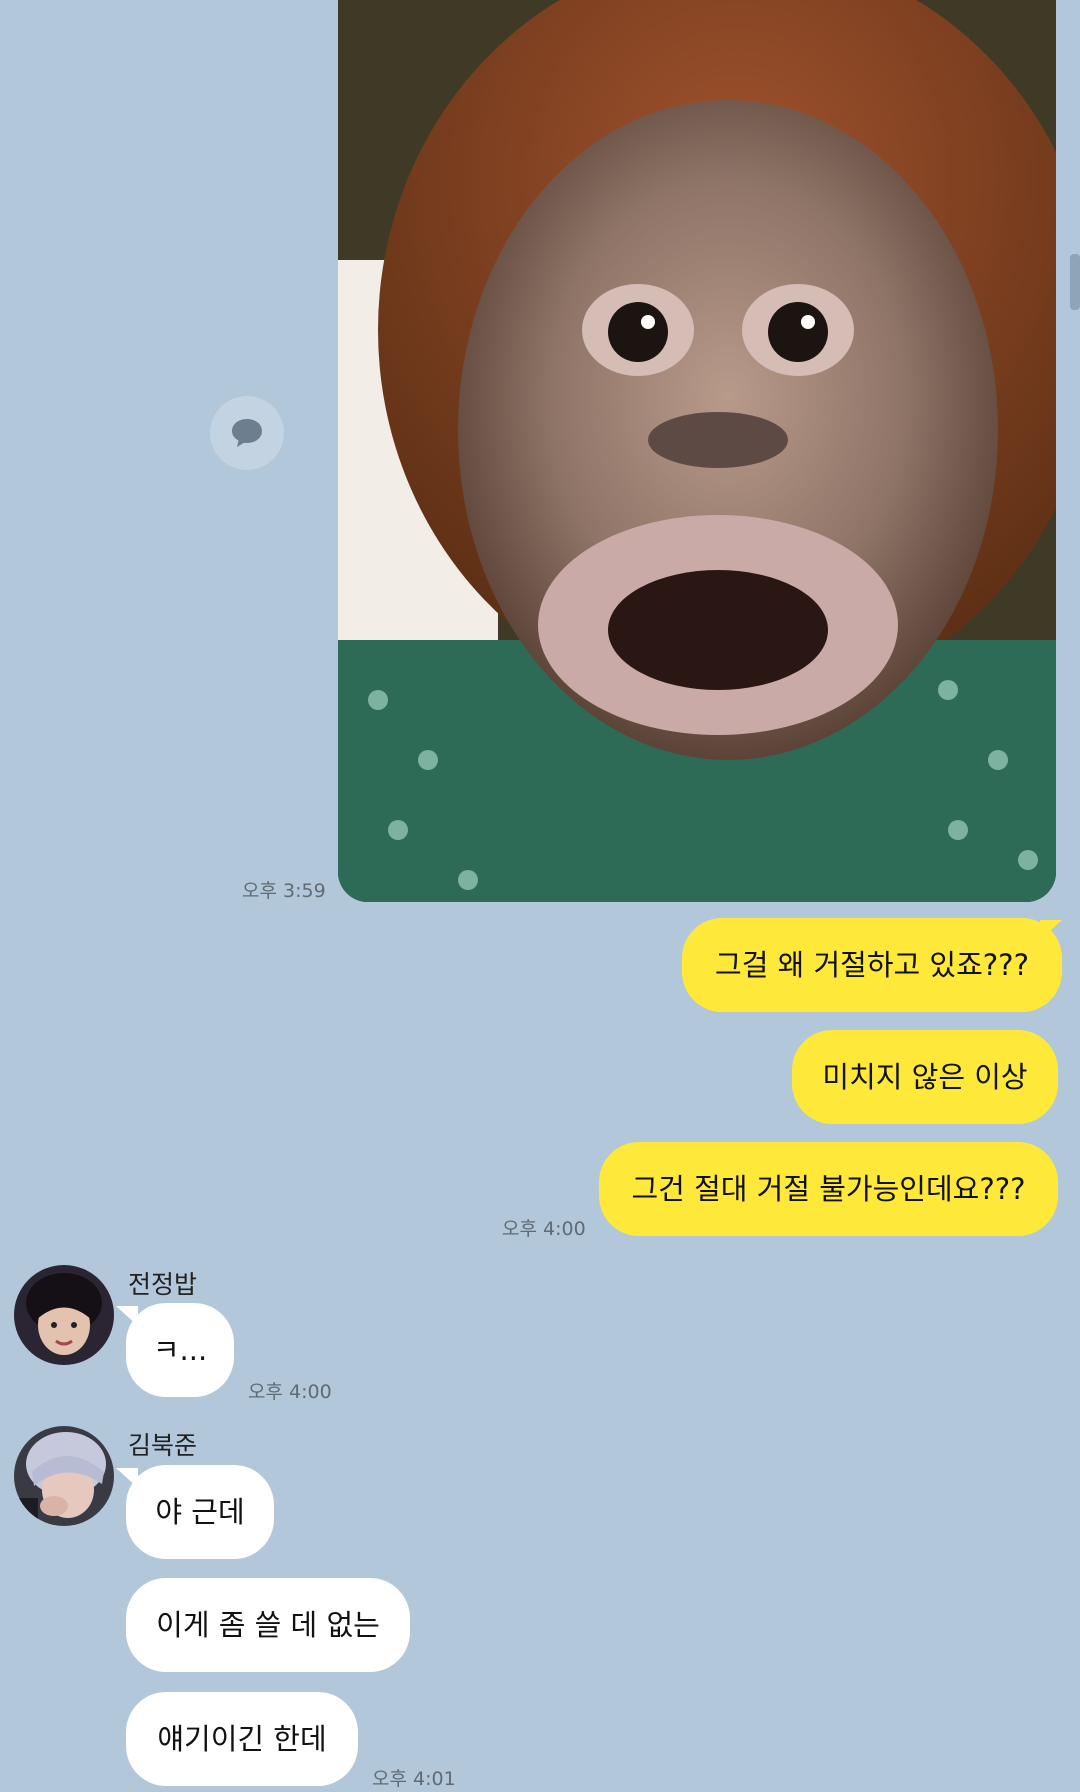 Image resolution: width=1080 pixels, height=1792 pixels. I want to click on sender-name: 전정밥, so click(163, 1284).